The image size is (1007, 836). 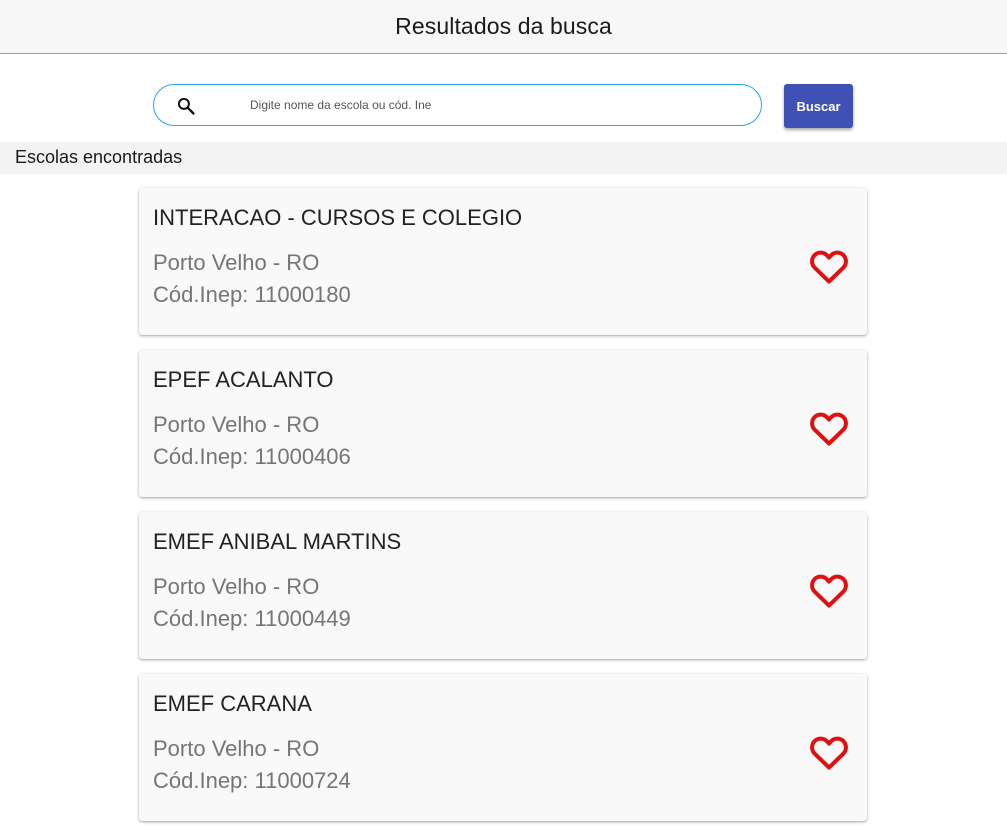 I want to click on school-inep-code: Cód.Inep: 11000406, so click(x=252, y=456).